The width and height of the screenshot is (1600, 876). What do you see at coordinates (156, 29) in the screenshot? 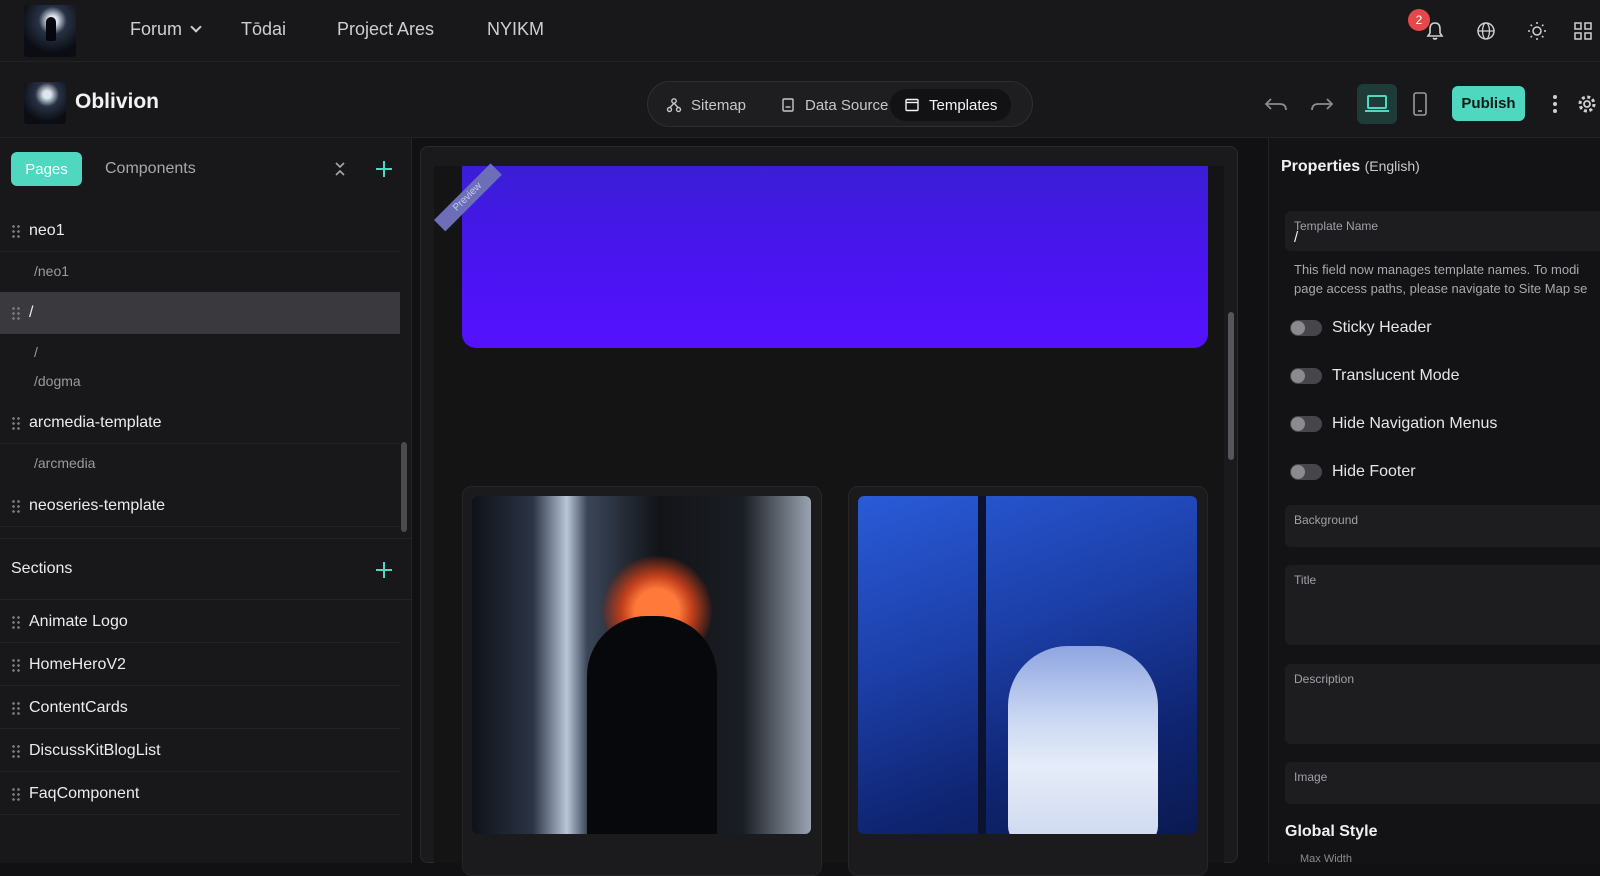
I see `nav-item-forum-label: Forum` at bounding box center [156, 29].